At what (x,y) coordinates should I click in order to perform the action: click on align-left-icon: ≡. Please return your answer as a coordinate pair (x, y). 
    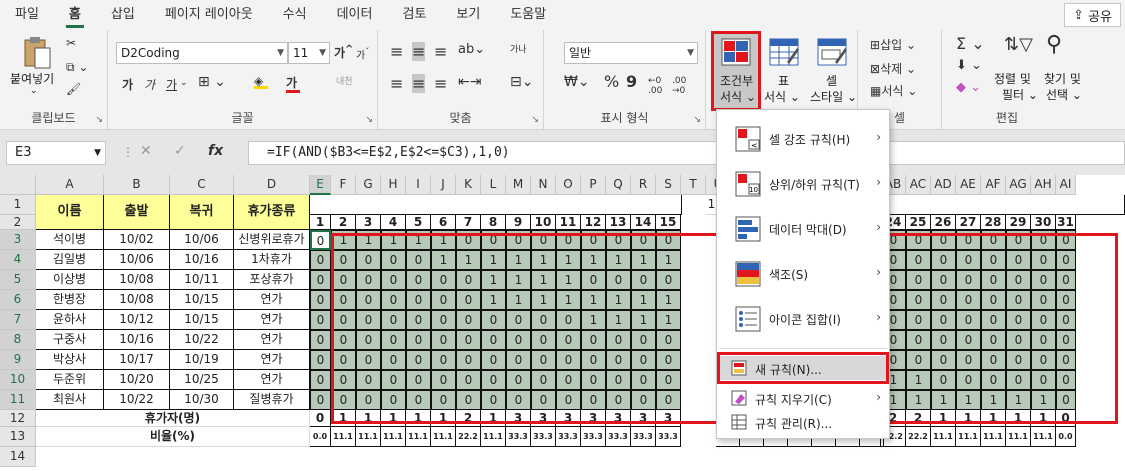
    Looking at the image, I should click on (396, 83).